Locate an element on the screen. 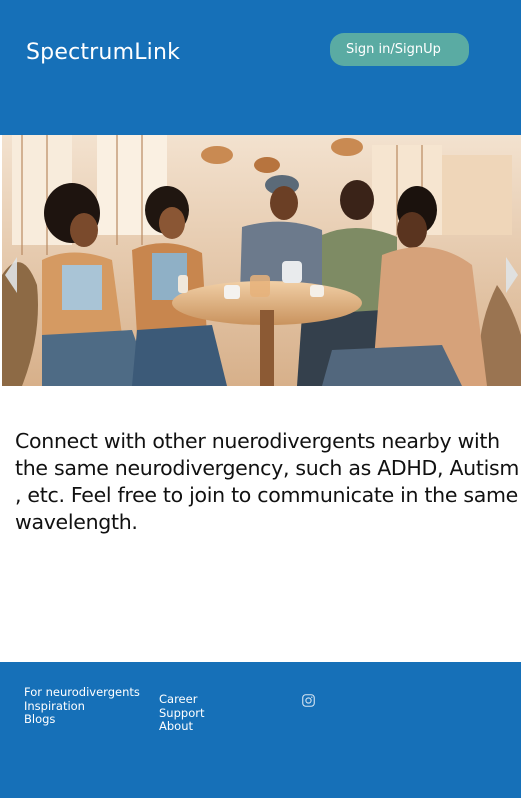  footer-link-about: About is located at coordinates (181, 727).